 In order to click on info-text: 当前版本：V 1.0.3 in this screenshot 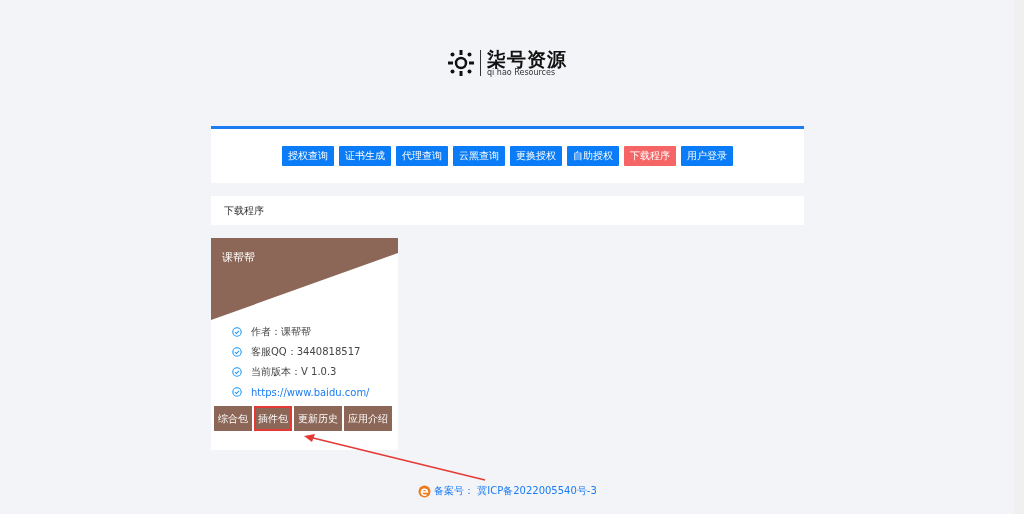, I will do `click(294, 372)`.